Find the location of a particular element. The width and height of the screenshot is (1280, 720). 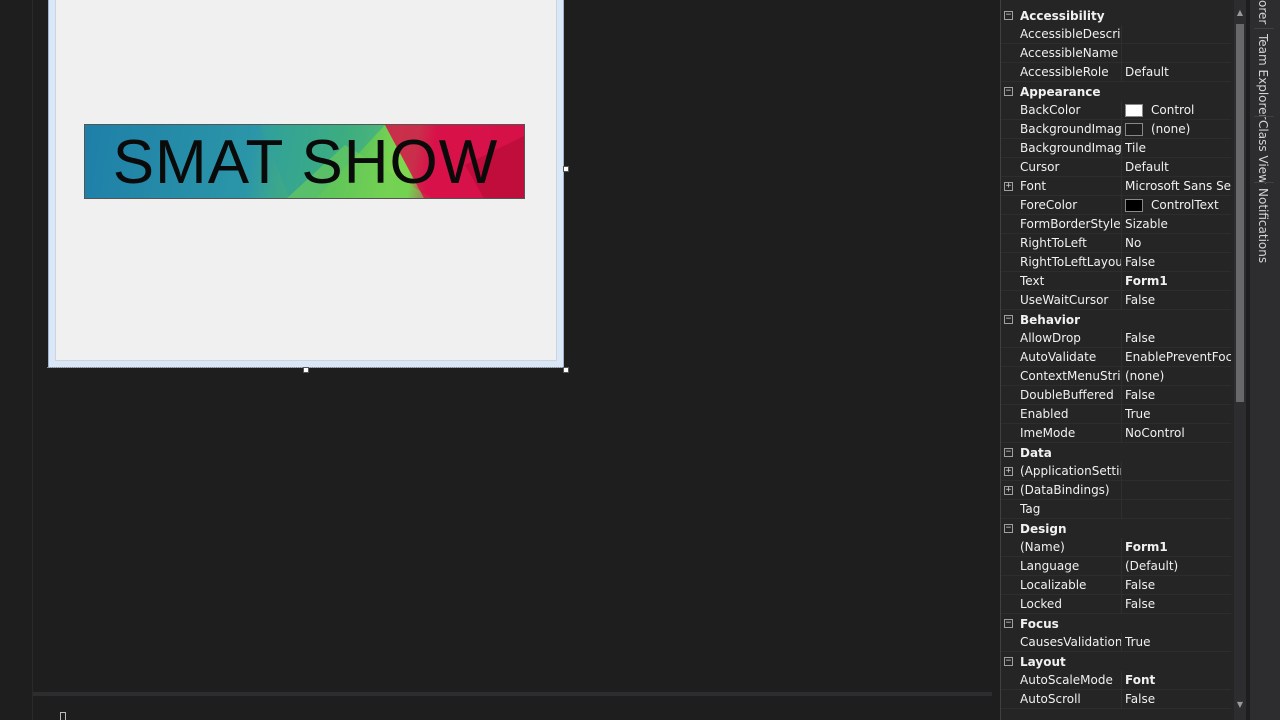

property-row: CausesValidation True is located at coordinates (1116, 642).